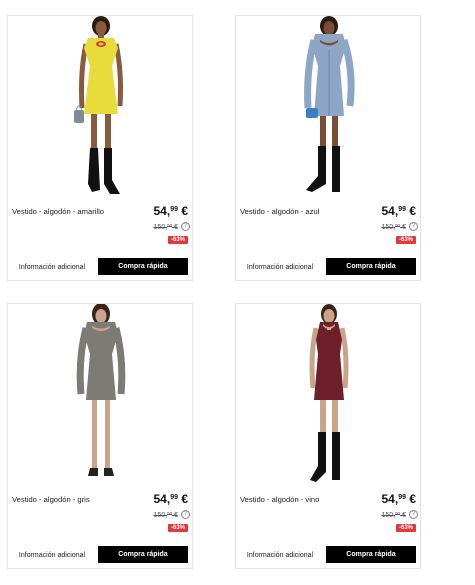 The width and height of the screenshot is (475, 585). What do you see at coordinates (279, 211) in the screenshot?
I see `product-name: Vestido - algodón - azul` at bounding box center [279, 211].